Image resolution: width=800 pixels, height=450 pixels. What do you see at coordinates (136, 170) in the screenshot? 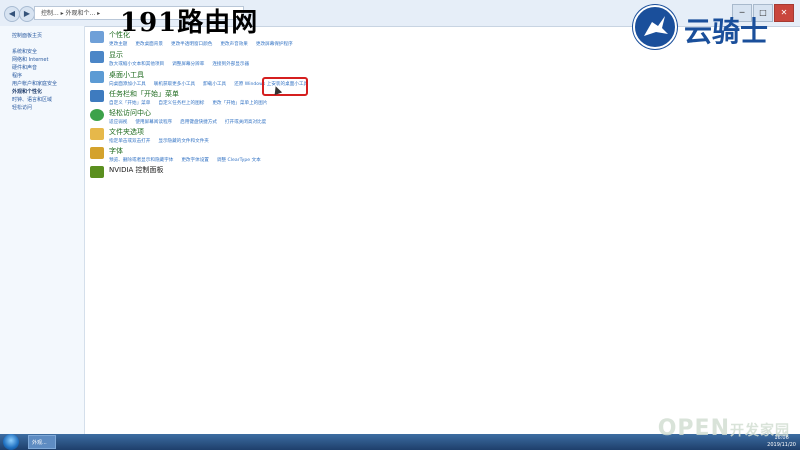
I see `section-title: NVIDIA 控制面板` at bounding box center [136, 170].